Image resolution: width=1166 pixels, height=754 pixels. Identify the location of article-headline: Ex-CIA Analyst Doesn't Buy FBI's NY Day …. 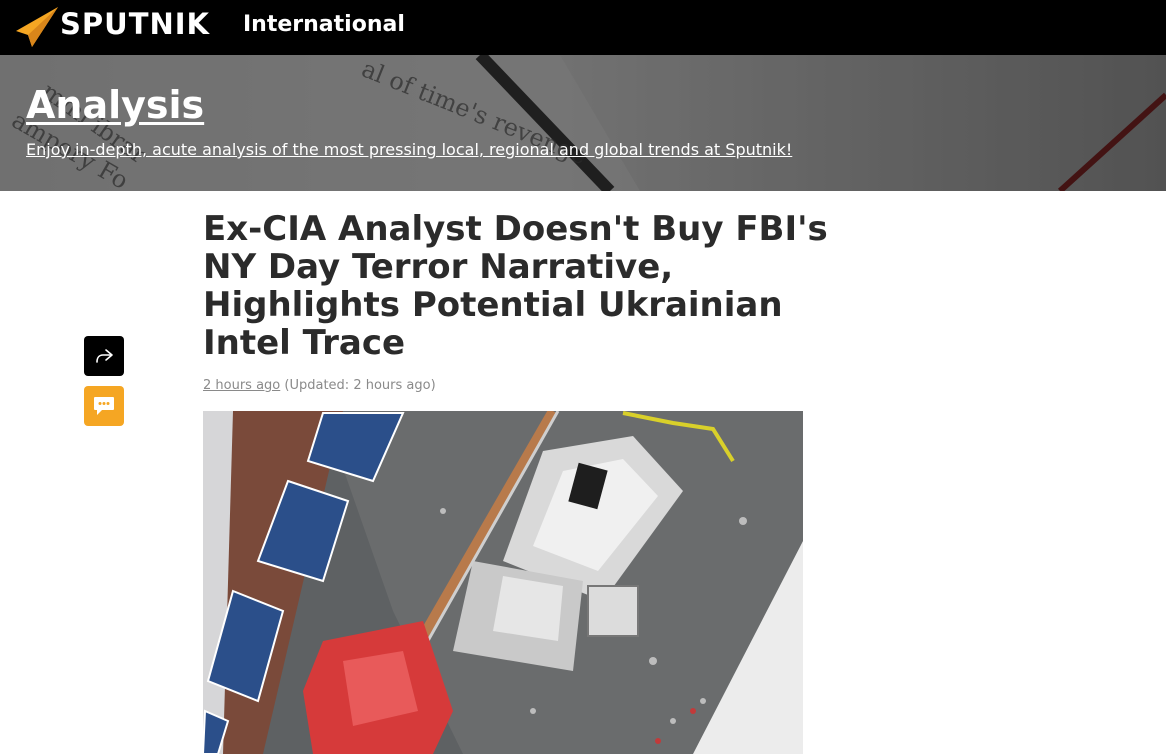
(515, 286).